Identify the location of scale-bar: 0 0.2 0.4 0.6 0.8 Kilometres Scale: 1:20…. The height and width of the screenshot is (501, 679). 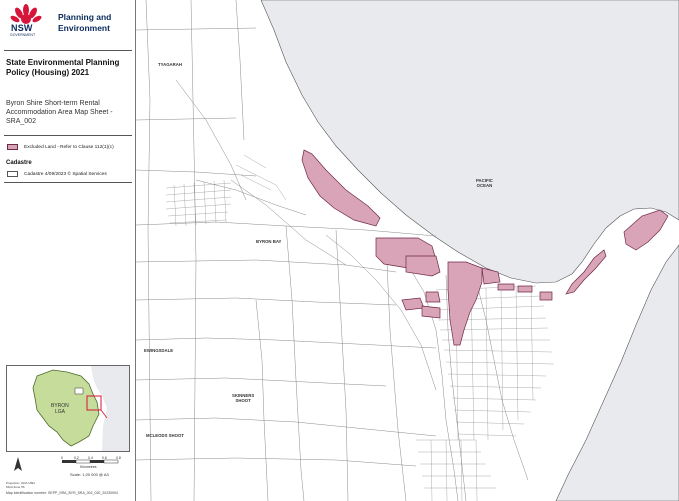
(91, 467).